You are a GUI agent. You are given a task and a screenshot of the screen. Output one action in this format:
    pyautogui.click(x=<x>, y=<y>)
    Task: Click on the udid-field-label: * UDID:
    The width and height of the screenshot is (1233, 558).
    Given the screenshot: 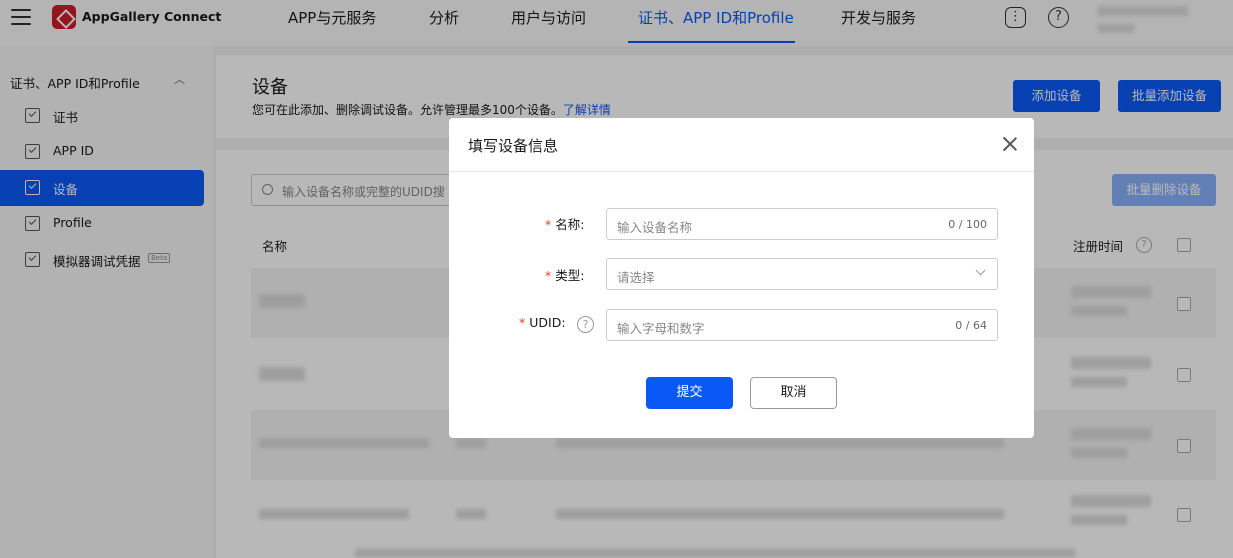 What is the action you would take?
    pyautogui.click(x=542, y=322)
    